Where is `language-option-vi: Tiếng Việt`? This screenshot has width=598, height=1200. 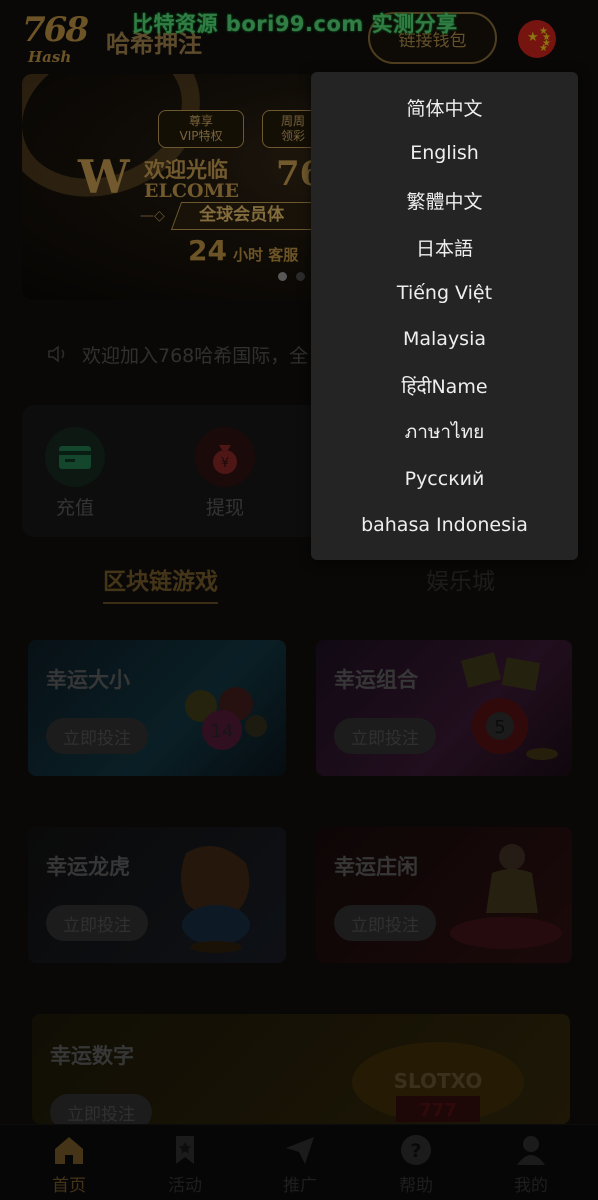 language-option-vi: Tiếng Việt is located at coordinates (444, 293).